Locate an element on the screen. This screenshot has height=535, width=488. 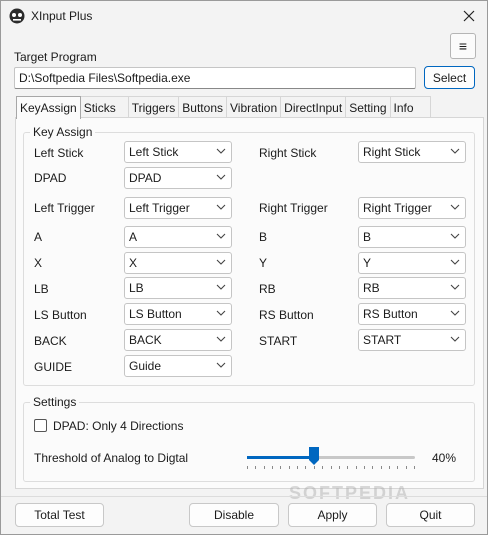
apply-button: Apply is located at coordinates (332, 515).